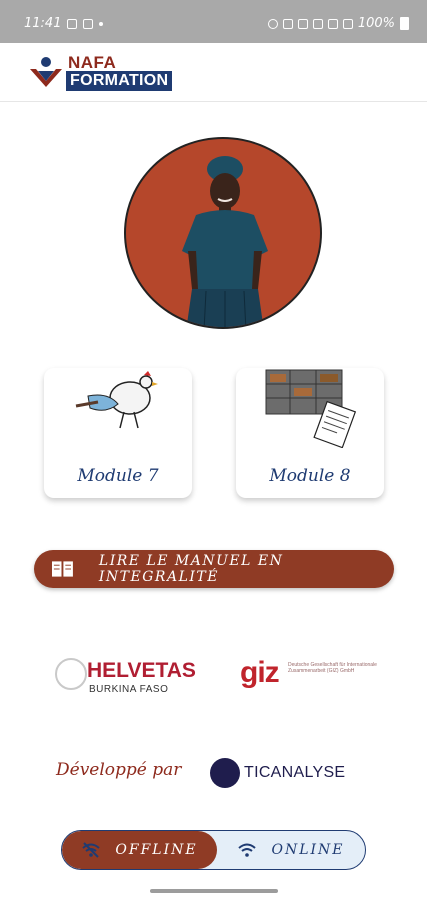 This screenshot has width=427, height=900. What do you see at coordinates (43, 23) in the screenshot?
I see `status-time: 11:41` at bounding box center [43, 23].